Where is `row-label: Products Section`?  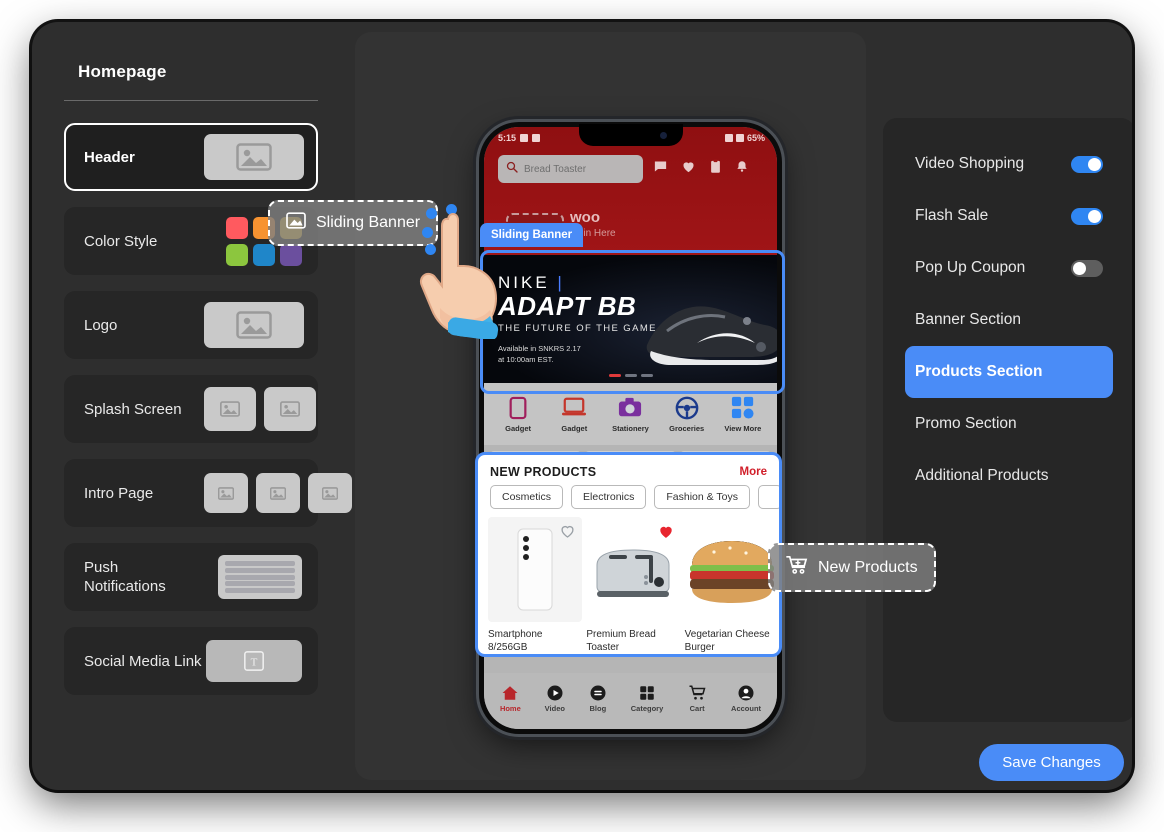 row-label: Products Section is located at coordinates (979, 371).